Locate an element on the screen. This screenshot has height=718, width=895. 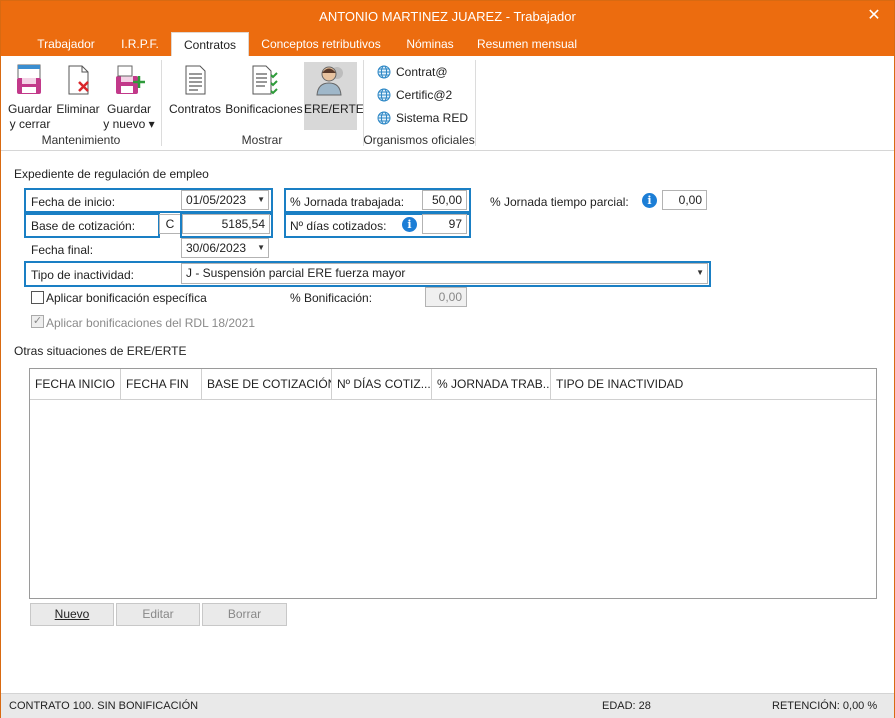
jornada-label: % Jornada trabajada: is located at coordinates (347, 202).